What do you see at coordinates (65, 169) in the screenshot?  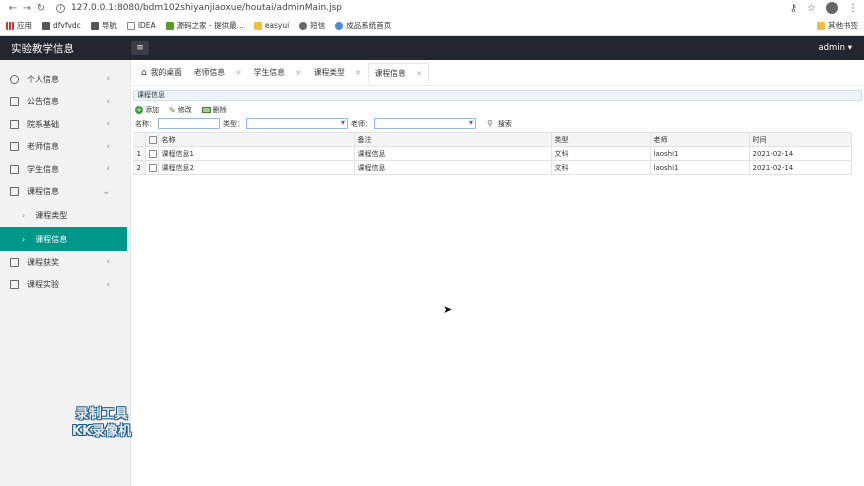 I see `sidebar-item-student: 学生信息 ‹` at bounding box center [65, 169].